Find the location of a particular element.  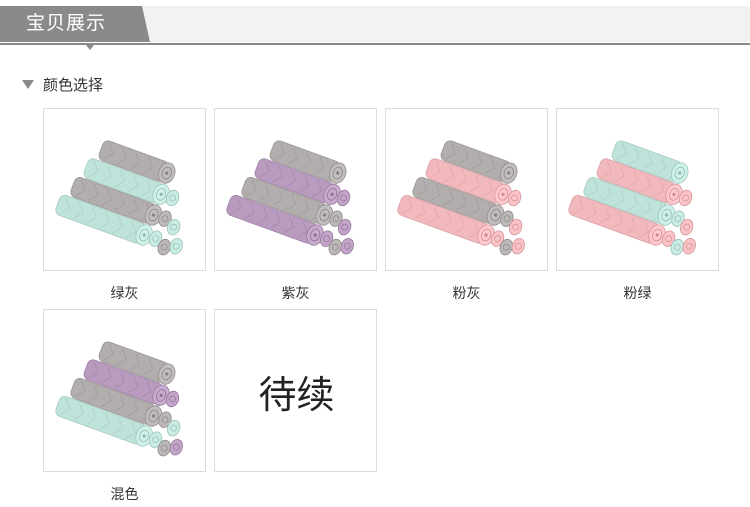

product-label: 粉绿 is located at coordinates (637, 294).